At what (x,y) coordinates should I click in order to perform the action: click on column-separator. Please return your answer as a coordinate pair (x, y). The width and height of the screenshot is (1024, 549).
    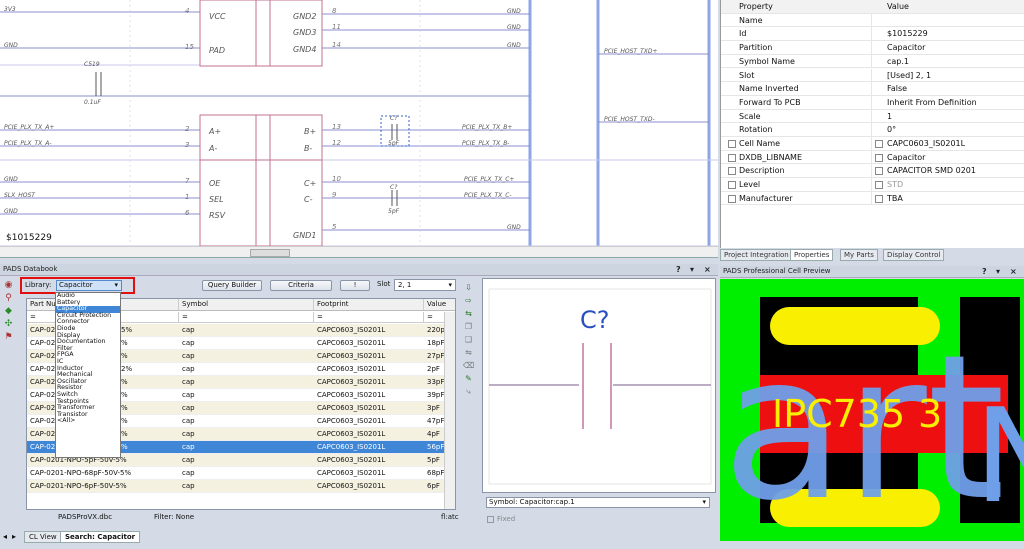
    Looking at the image, I should click on (871, 116).